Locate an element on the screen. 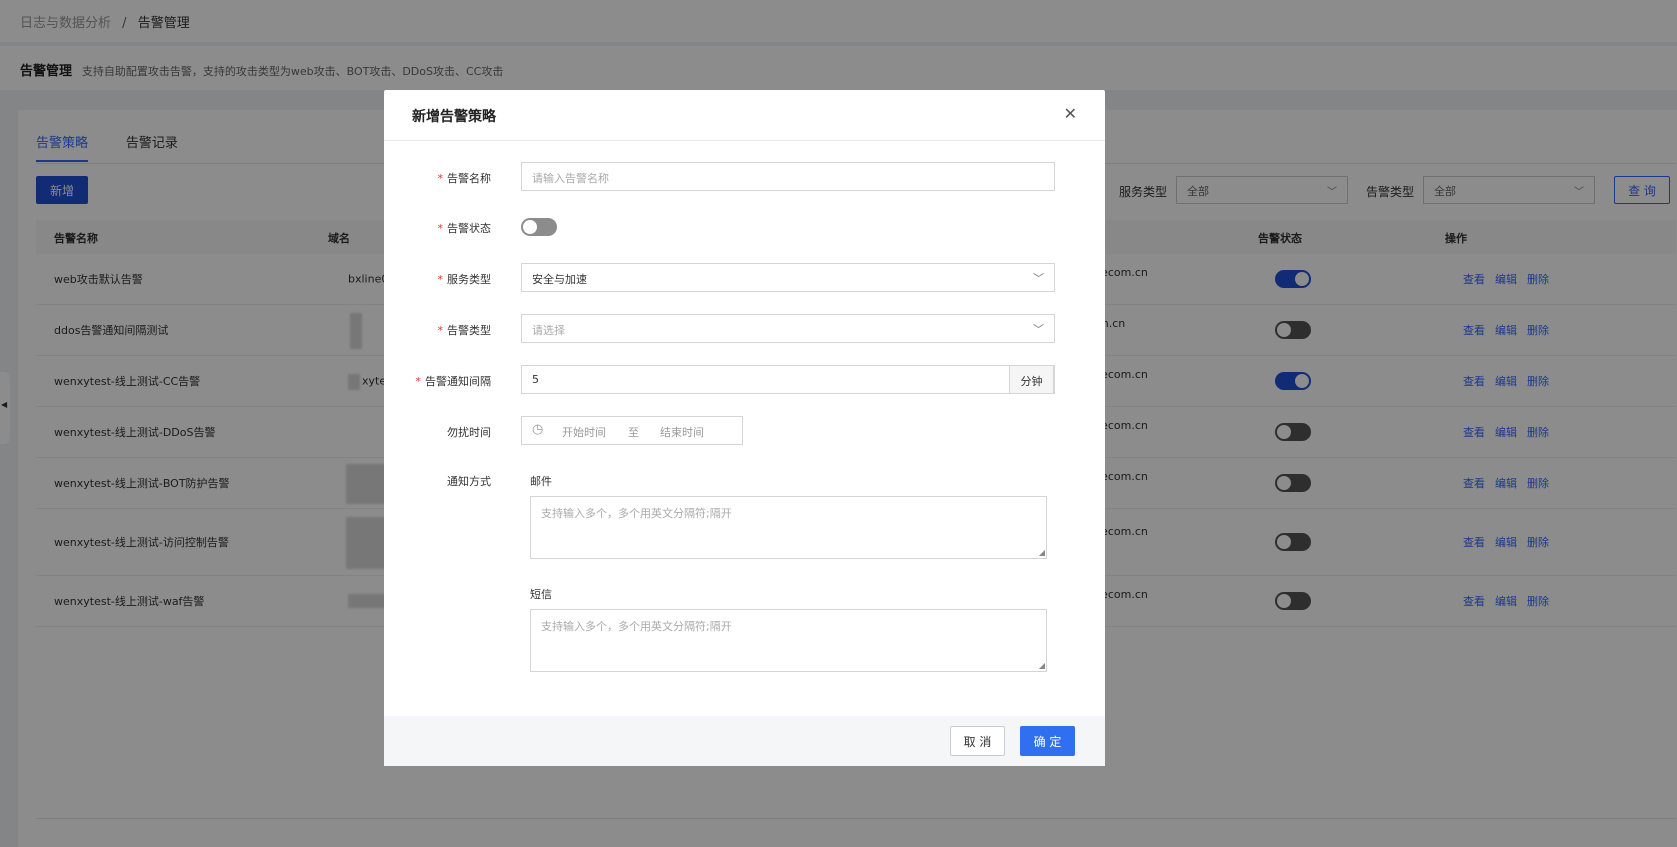  status-toggle is located at coordinates (539, 227).